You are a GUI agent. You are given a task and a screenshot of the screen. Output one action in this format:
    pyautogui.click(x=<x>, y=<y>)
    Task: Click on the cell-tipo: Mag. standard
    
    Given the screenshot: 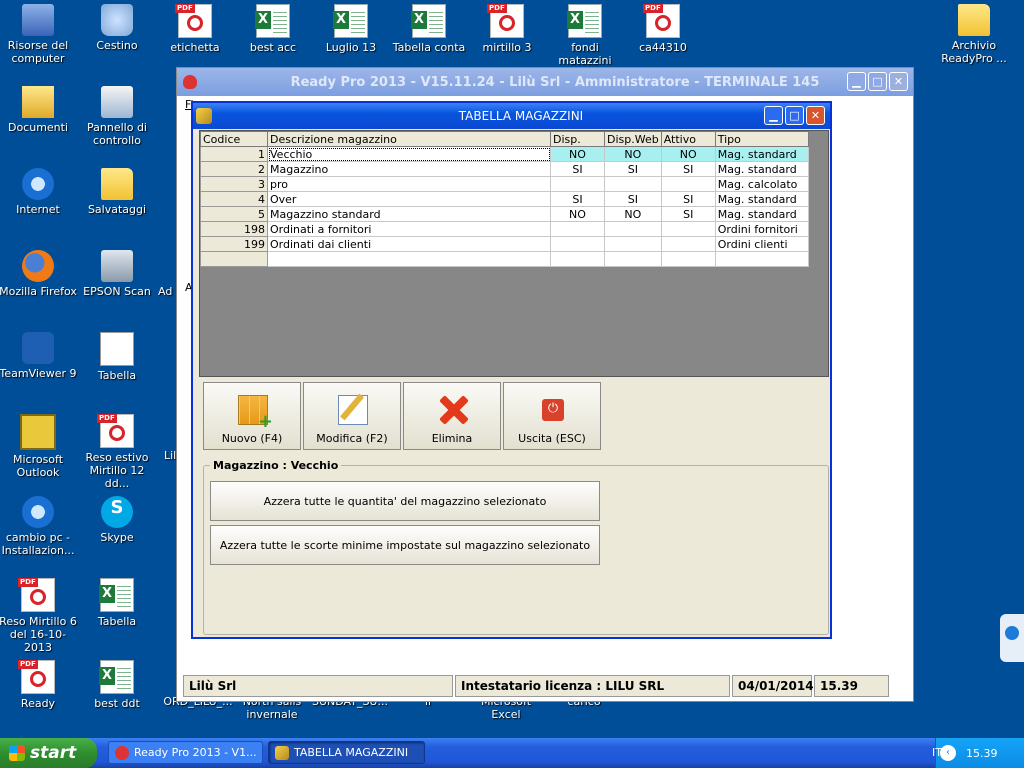 What is the action you would take?
    pyautogui.click(x=761, y=154)
    